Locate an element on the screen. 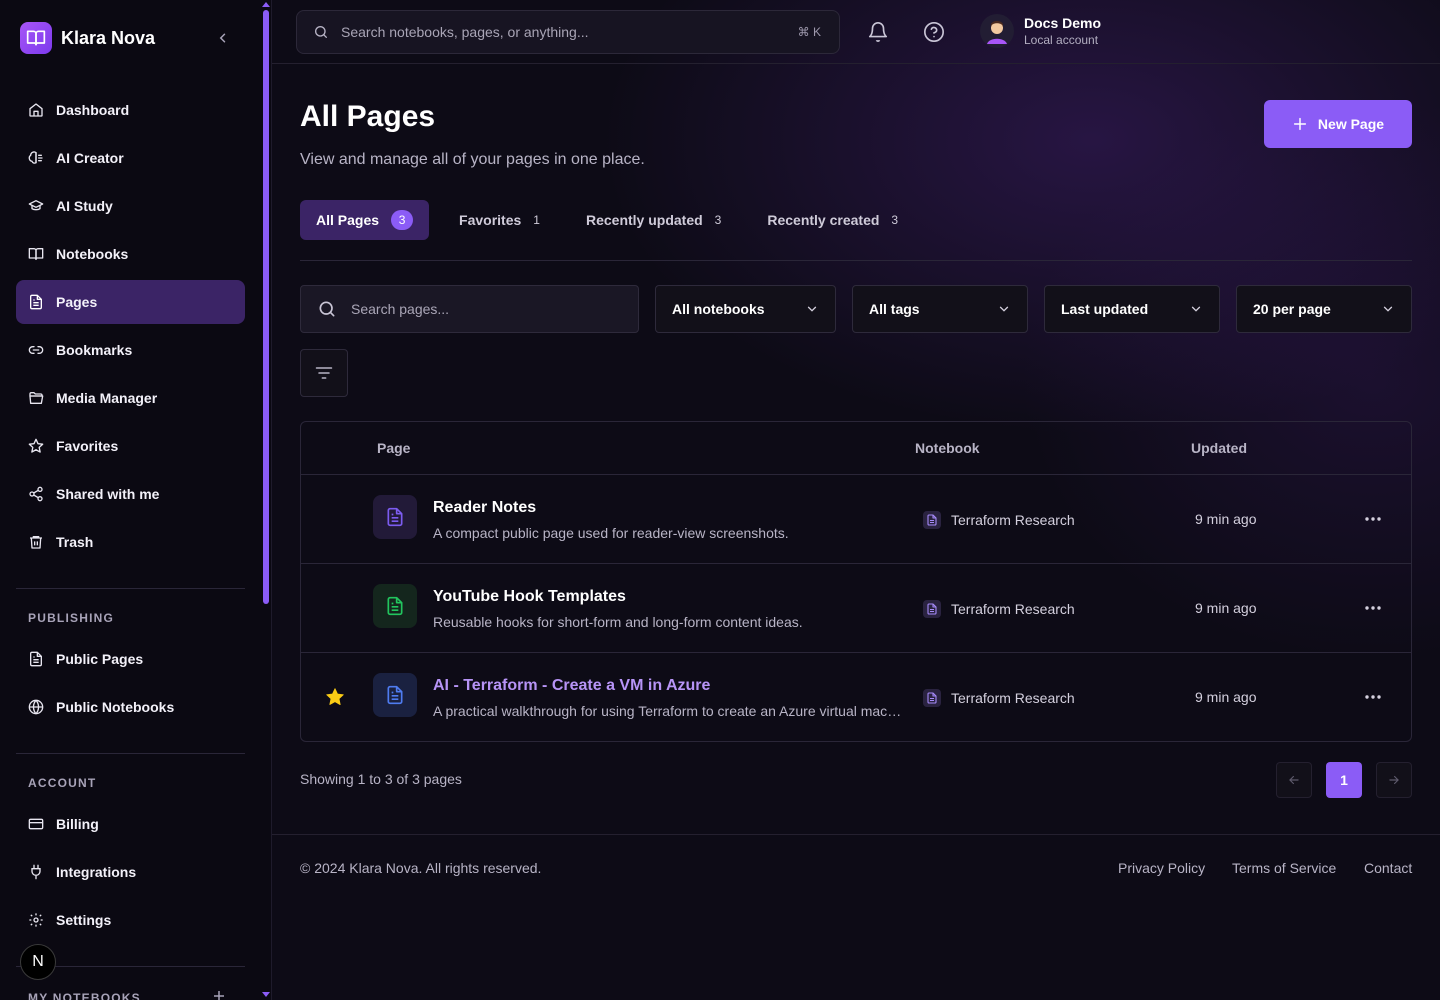  sidebar-item-public-pages: Public Pages is located at coordinates (130, 659).